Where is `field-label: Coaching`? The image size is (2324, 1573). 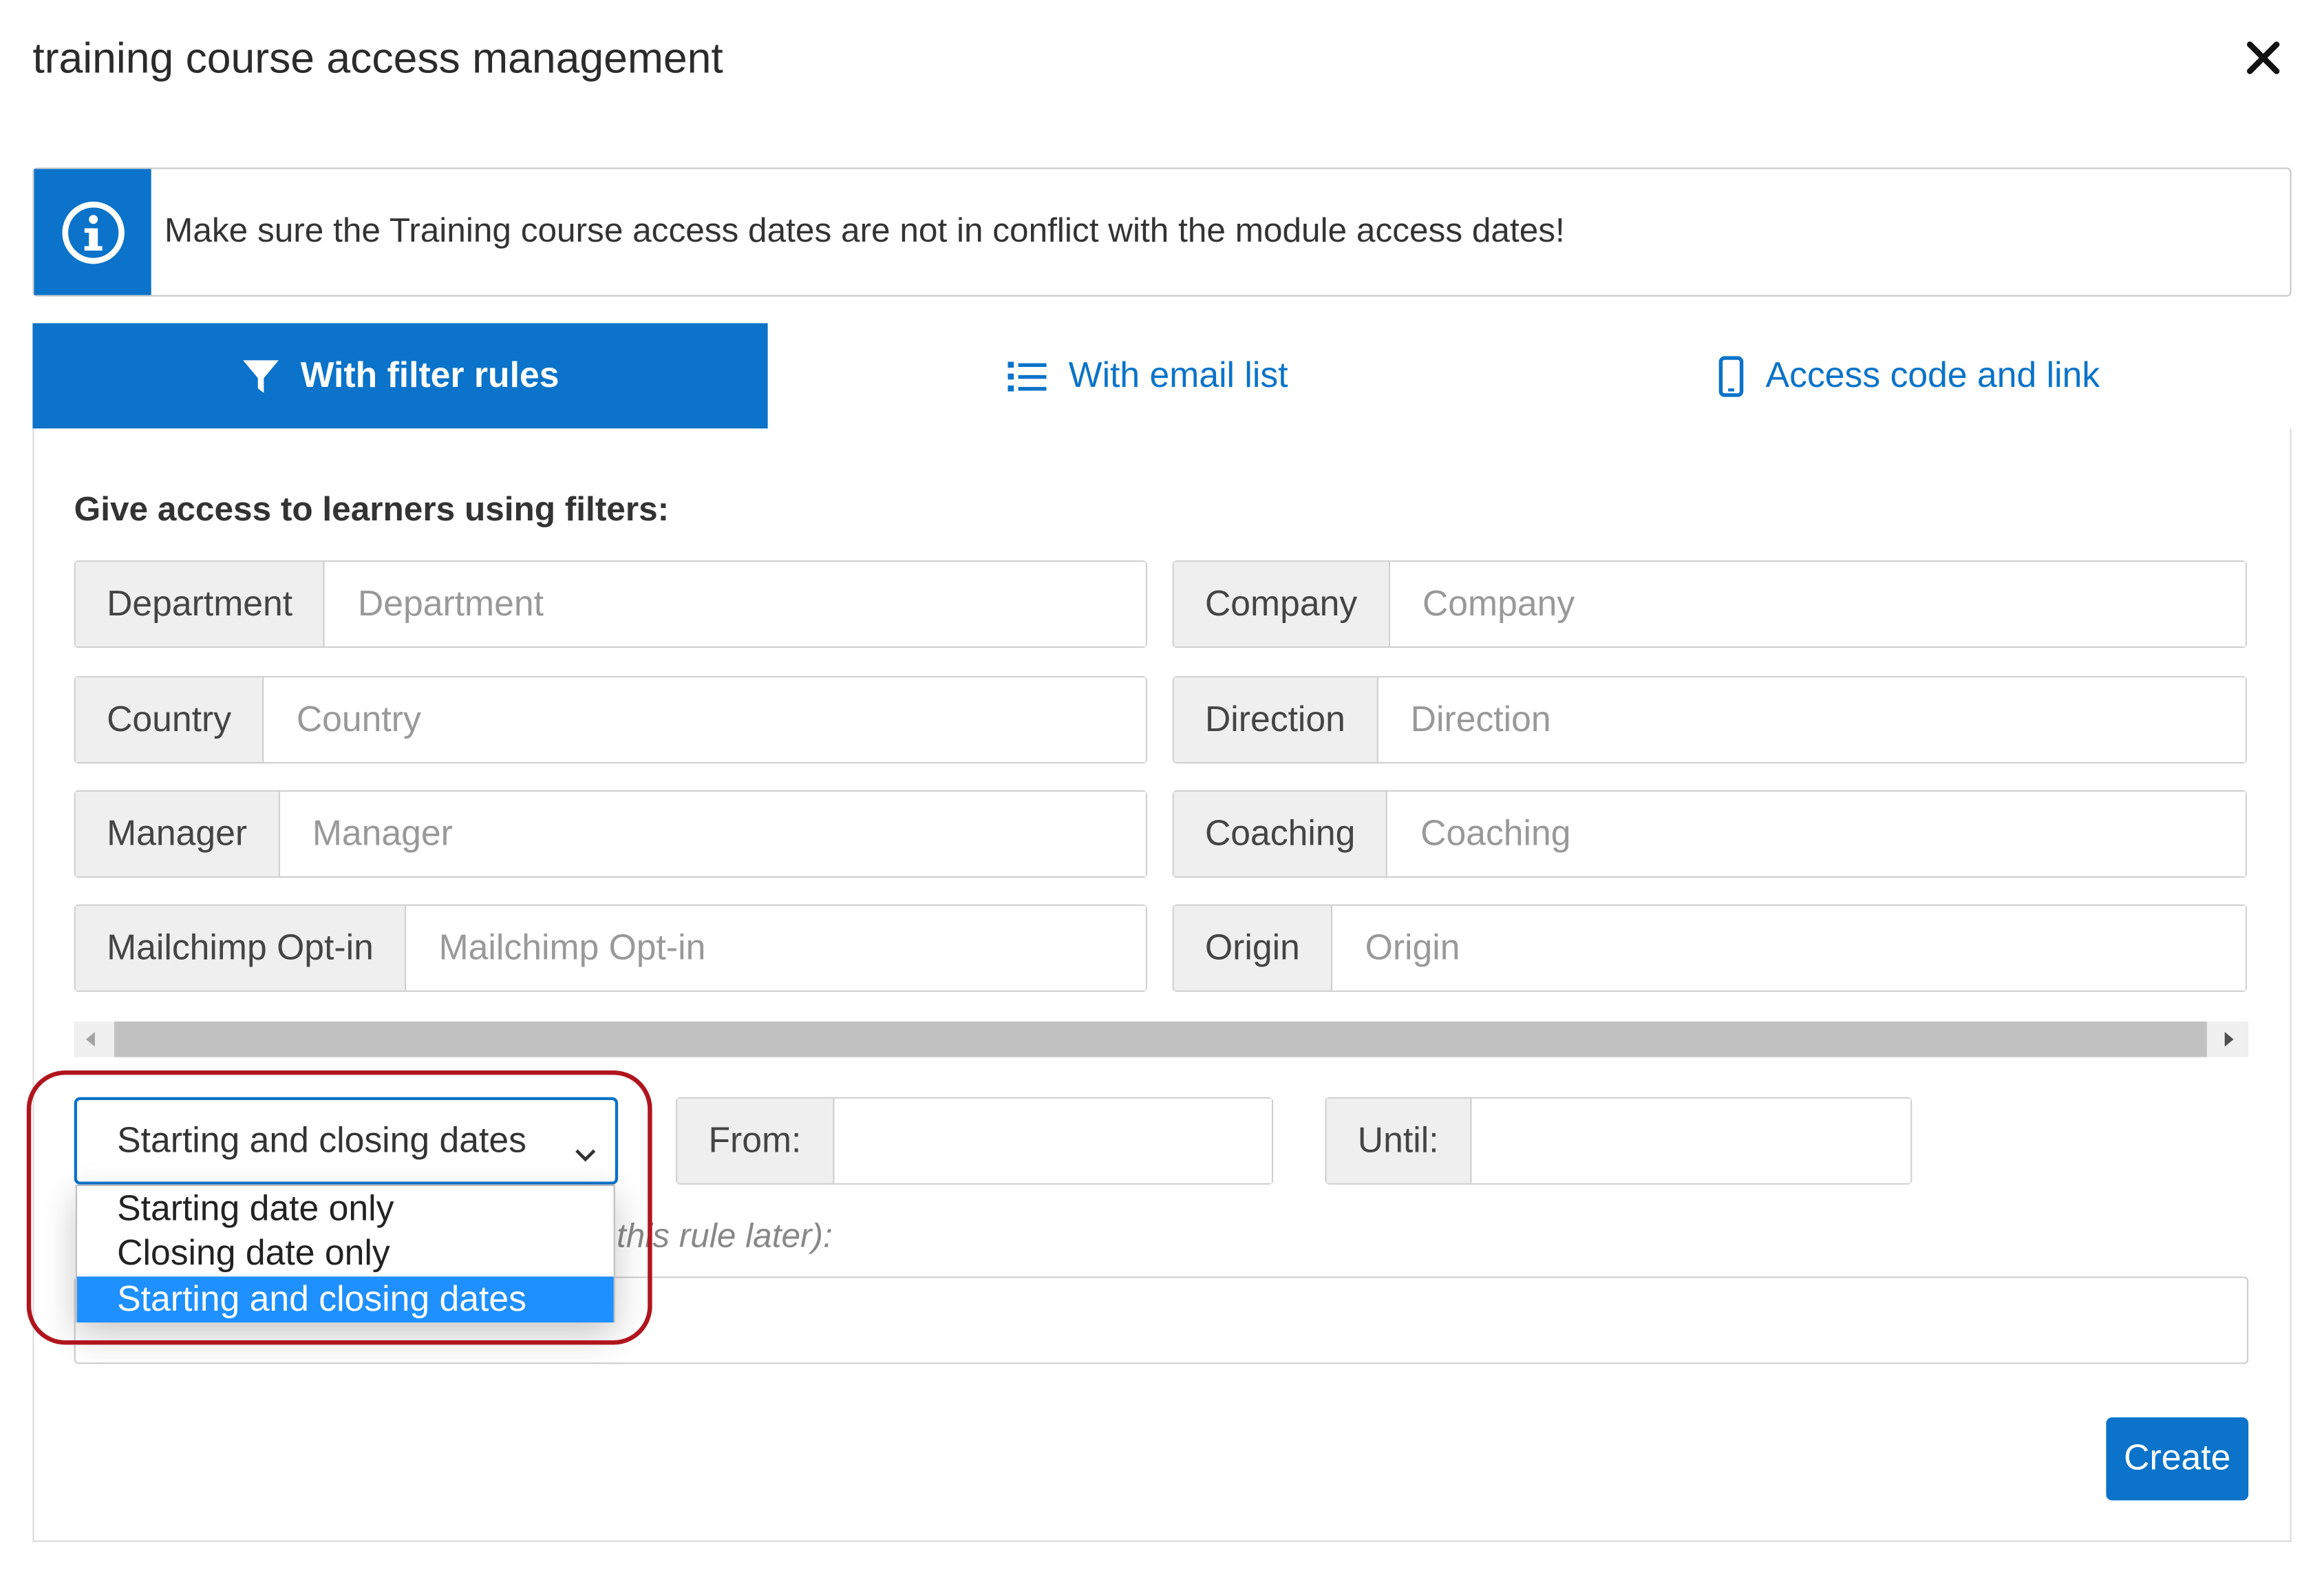 field-label: Coaching is located at coordinates (1280, 834).